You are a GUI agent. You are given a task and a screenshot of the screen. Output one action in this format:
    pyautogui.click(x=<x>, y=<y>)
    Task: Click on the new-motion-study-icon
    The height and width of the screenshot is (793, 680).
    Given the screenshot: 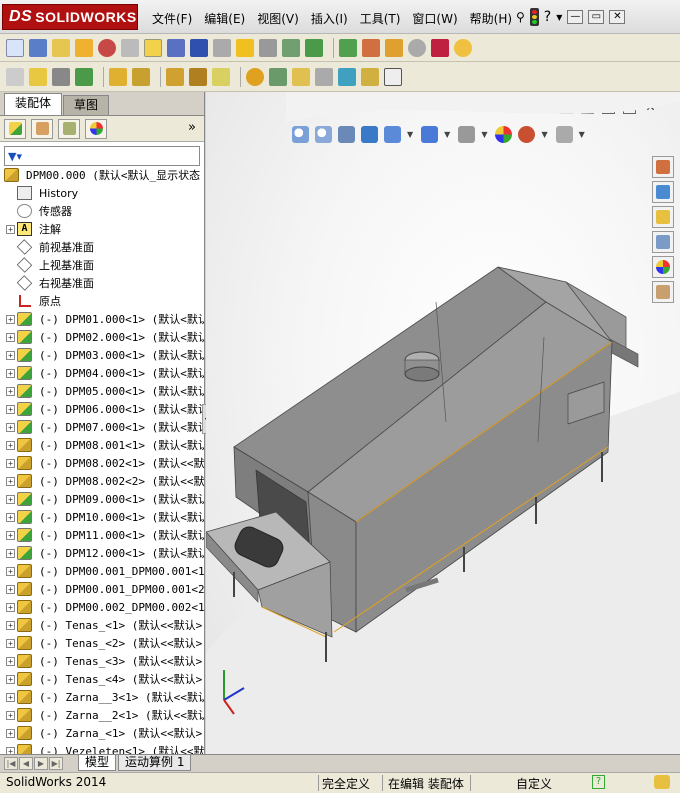 What is the action you would take?
    pyautogui.click(x=255, y=76)
    